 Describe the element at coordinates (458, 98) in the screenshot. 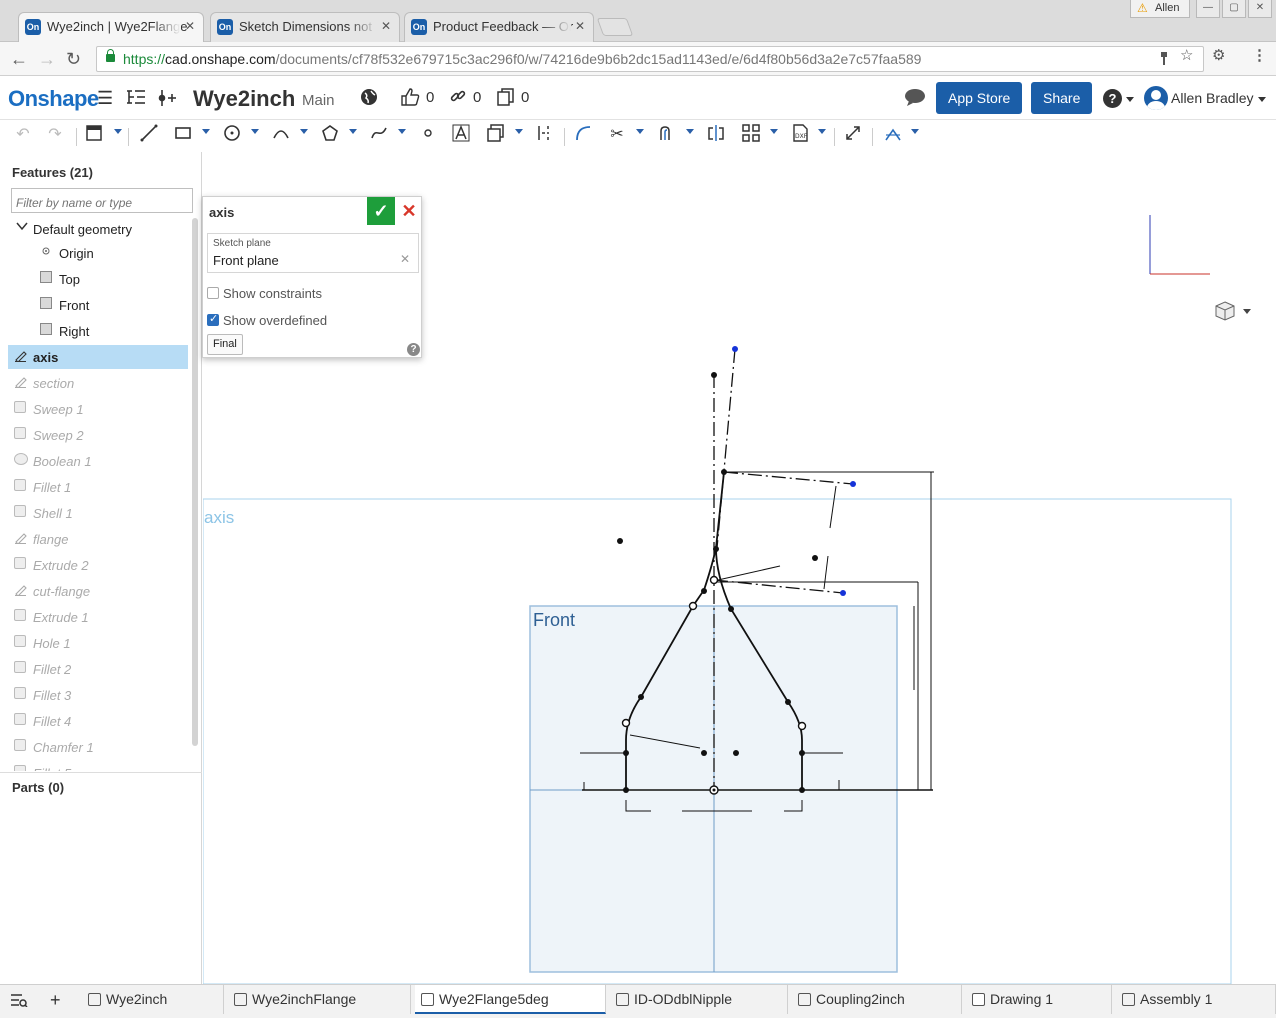

I see `link-icon` at that location.